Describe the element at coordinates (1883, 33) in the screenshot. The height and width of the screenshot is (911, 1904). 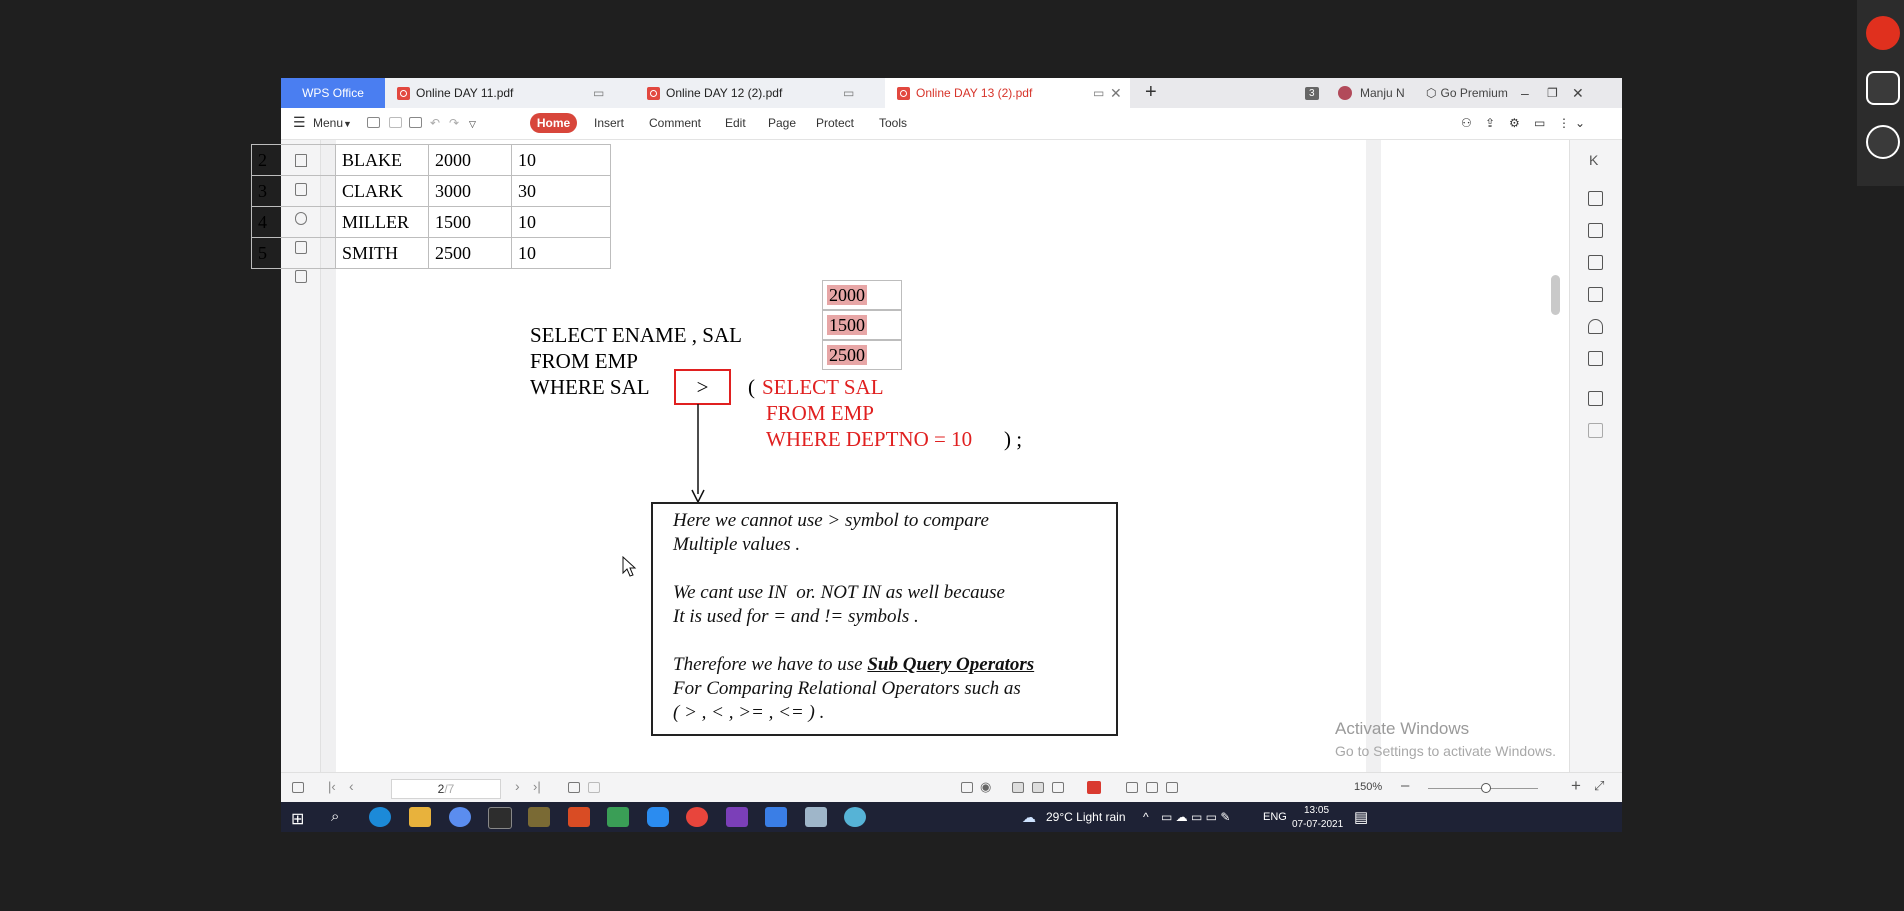
I see `mic-muted-icon` at that location.